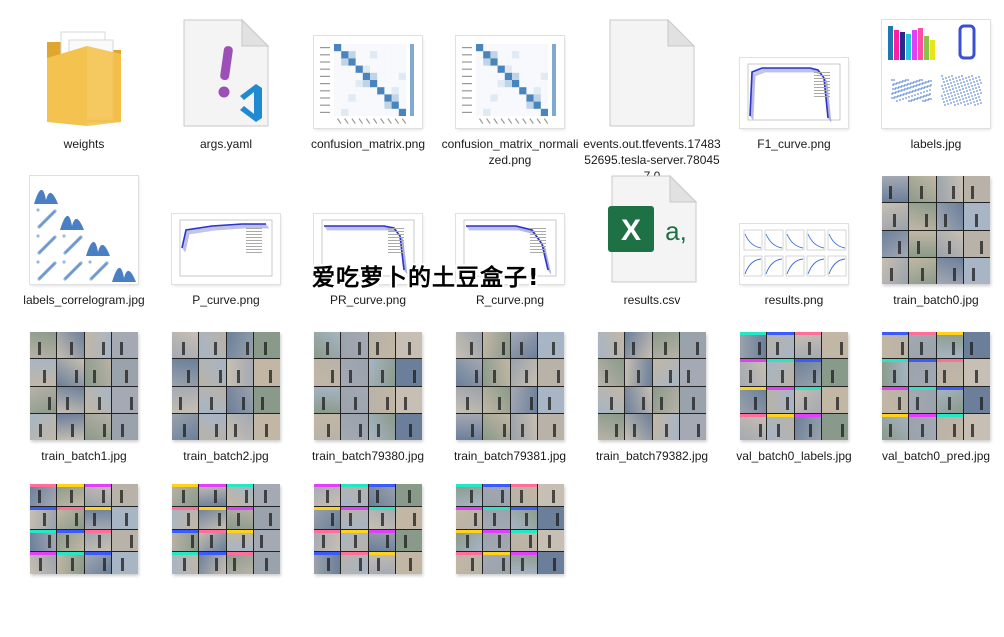 This screenshot has width=1004, height=637. Describe the element at coordinates (652, 300) in the screenshot. I see `file-name-label: results.csv` at that location.